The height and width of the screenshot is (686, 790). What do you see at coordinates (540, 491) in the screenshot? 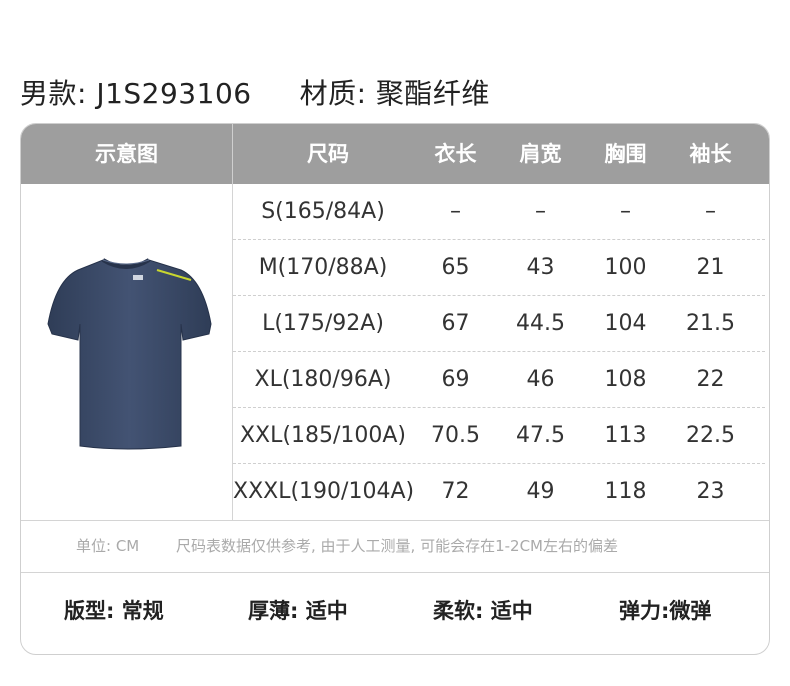
I see `cell-shoulder: 49` at bounding box center [540, 491].